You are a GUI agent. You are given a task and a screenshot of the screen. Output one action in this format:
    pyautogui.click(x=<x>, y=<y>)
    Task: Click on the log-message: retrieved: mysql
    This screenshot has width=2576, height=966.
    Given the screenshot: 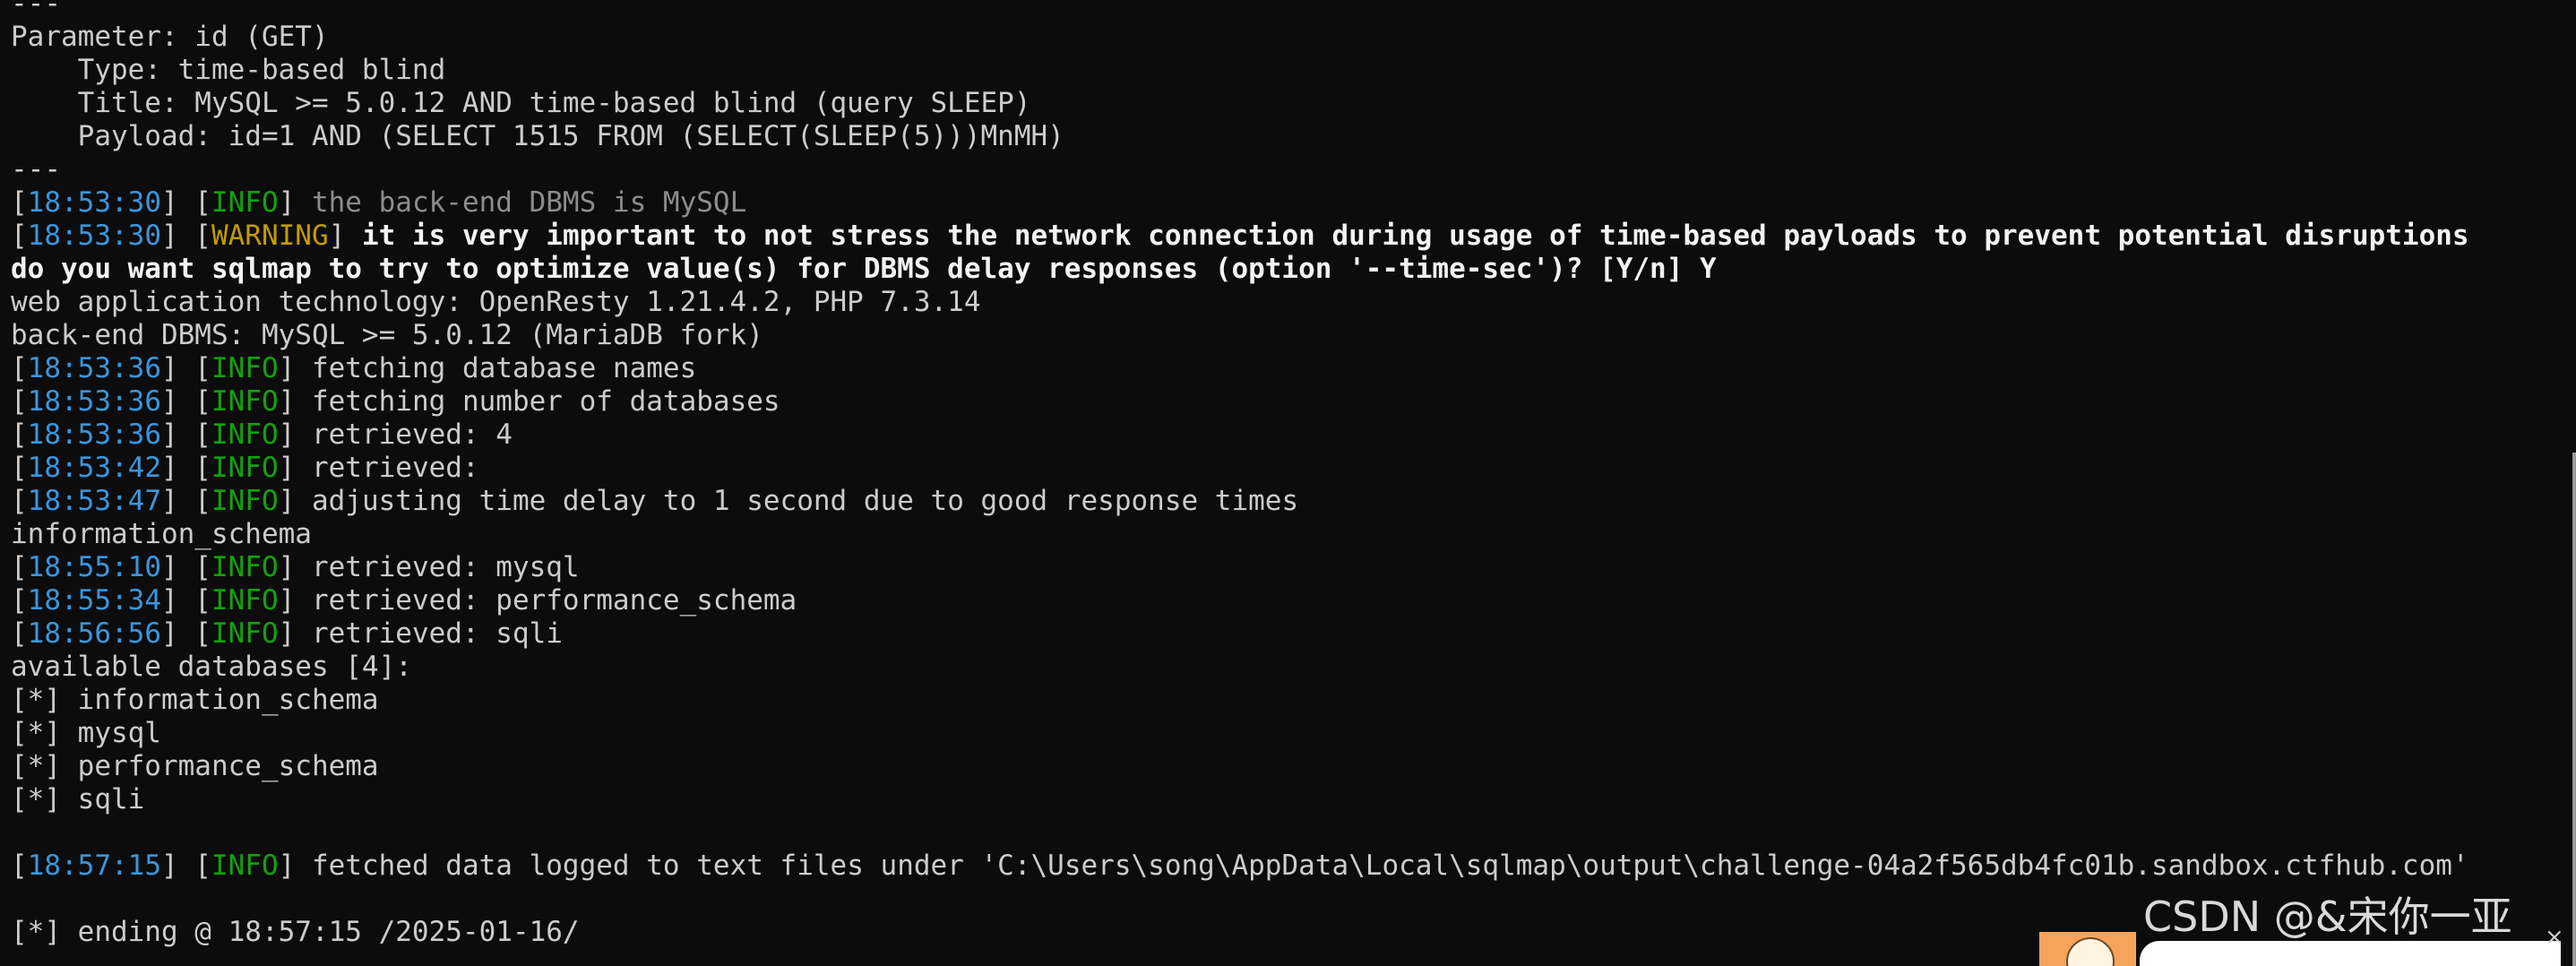 What is the action you would take?
    pyautogui.click(x=437, y=567)
    